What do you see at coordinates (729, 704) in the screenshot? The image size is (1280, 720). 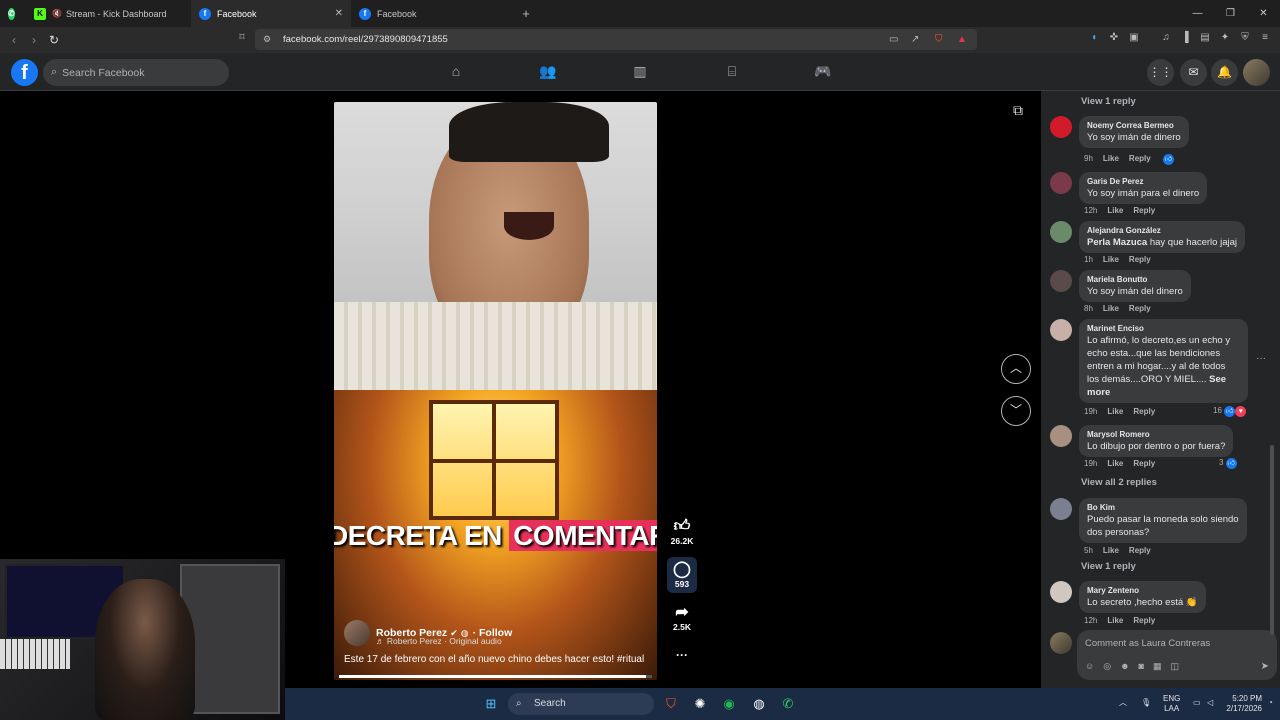 I see `spotify-icon: ◉` at bounding box center [729, 704].